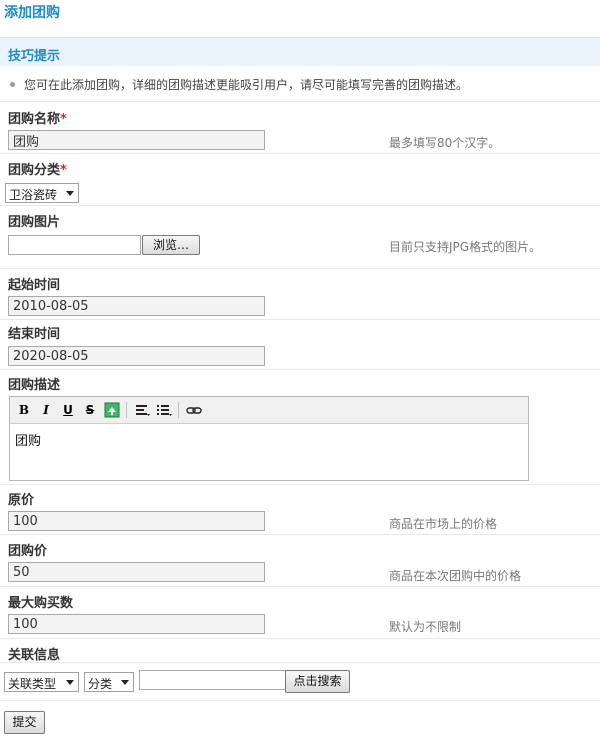 Image resolution: width=600 pixels, height=739 pixels. What do you see at coordinates (34, 655) in the screenshot?
I see `related-label: 关联信息` at bounding box center [34, 655].